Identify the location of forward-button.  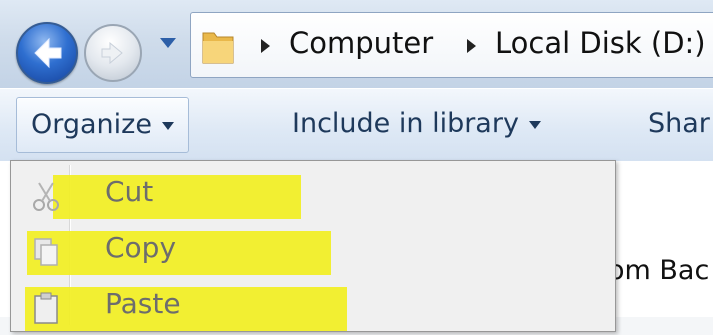
(113, 53).